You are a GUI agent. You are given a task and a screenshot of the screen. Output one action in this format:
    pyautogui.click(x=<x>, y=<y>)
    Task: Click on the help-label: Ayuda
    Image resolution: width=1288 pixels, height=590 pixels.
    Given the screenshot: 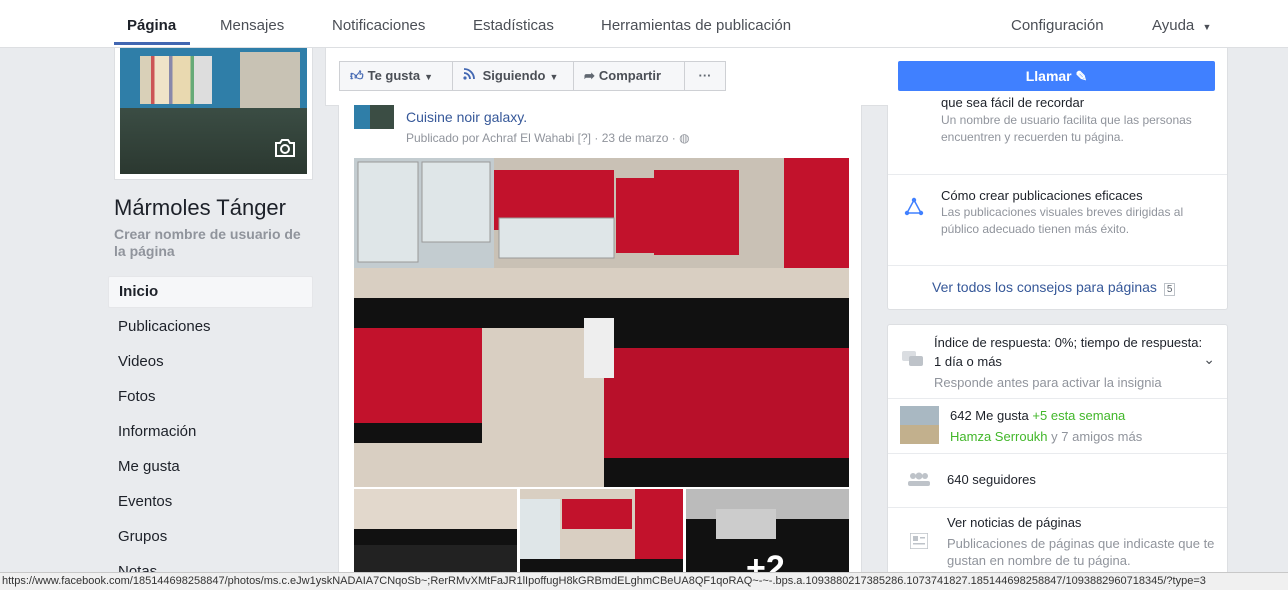 What is the action you would take?
    pyautogui.click(x=1173, y=25)
    